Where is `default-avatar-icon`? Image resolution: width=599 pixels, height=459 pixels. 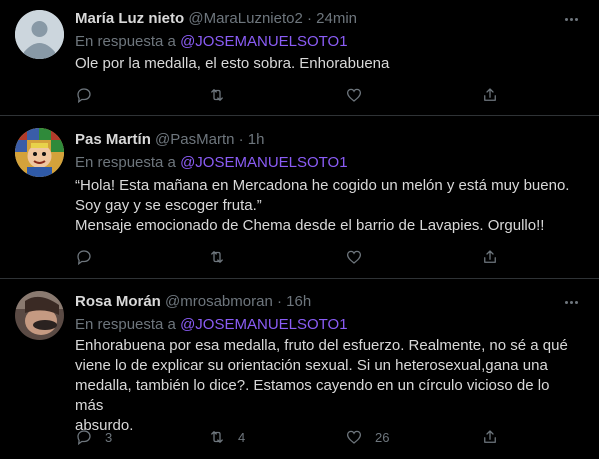 default-avatar-icon is located at coordinates (39, 34).